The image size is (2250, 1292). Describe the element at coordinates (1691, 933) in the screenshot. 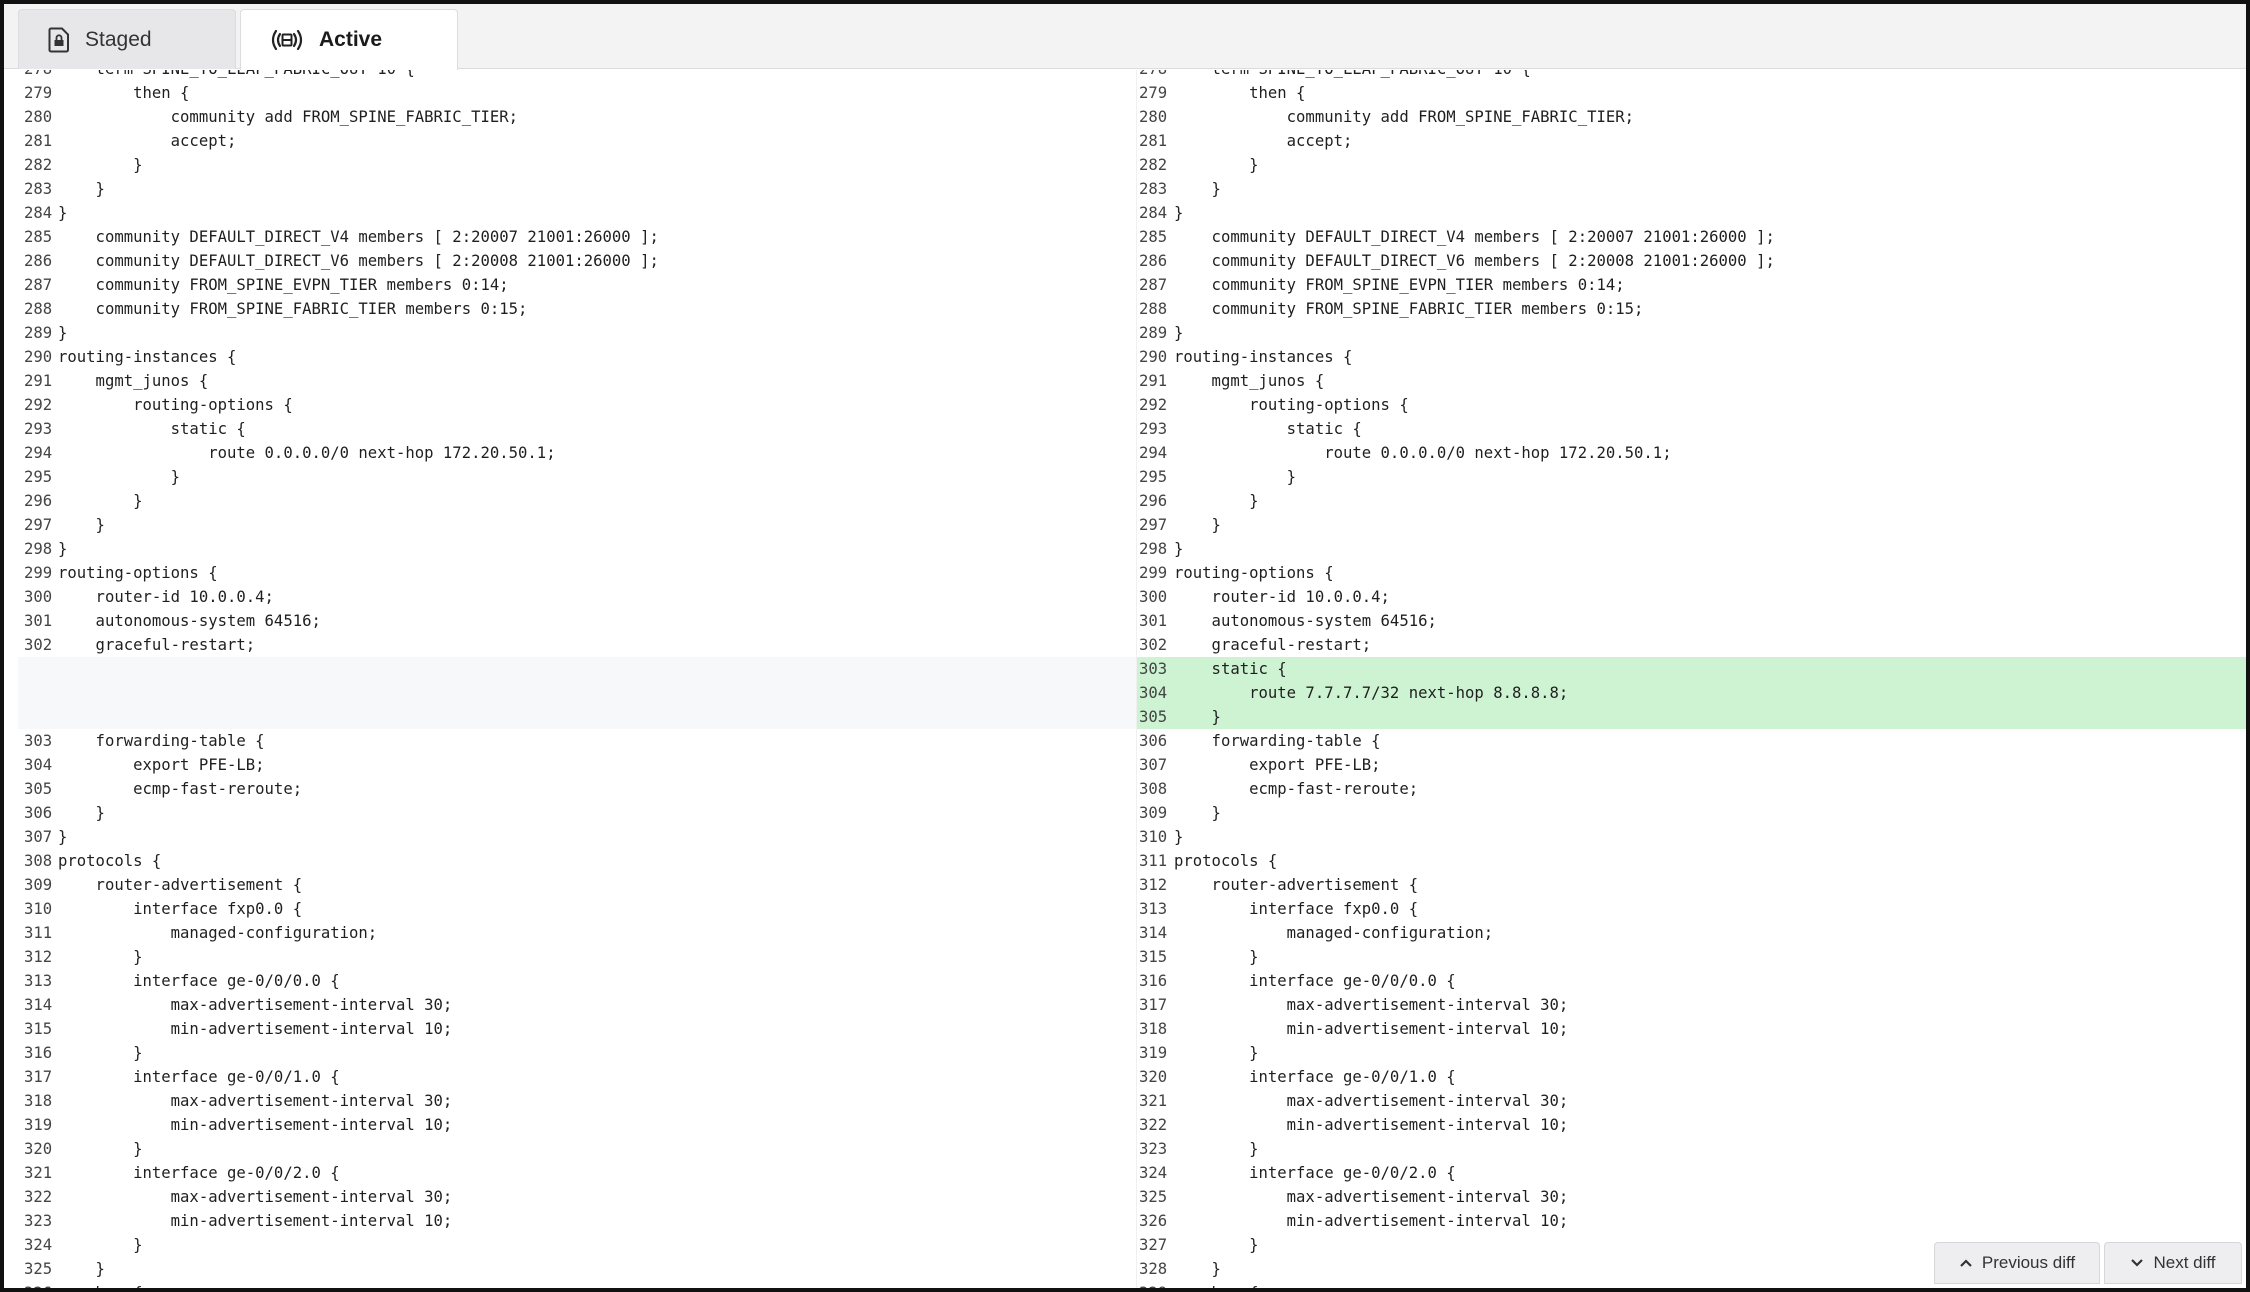

I see `code-line: 314 managed-configuration;` at that location.